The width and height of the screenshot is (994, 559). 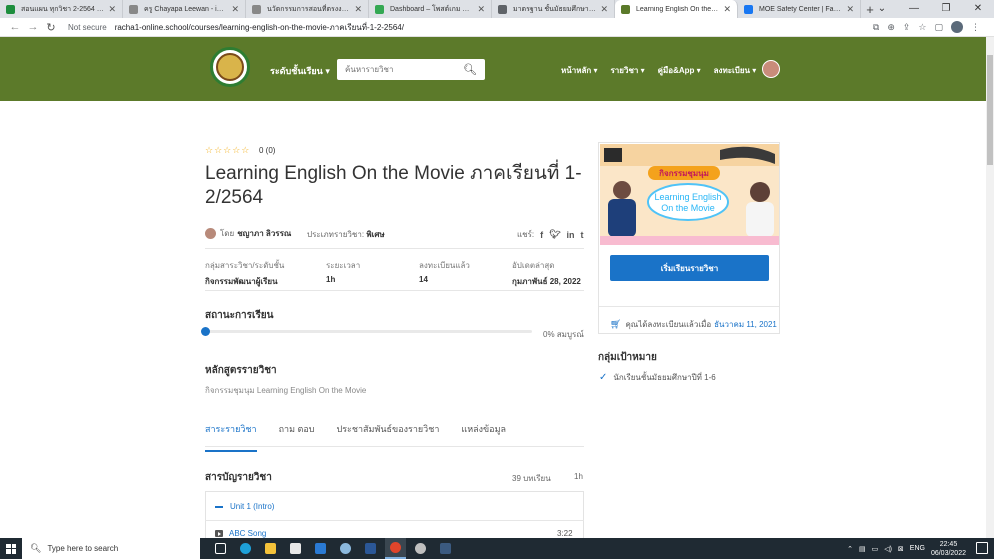 What do you see at coordinates (771, 69) in the screenshot?
I see `user-avatar` at bounding box center [771, 69].